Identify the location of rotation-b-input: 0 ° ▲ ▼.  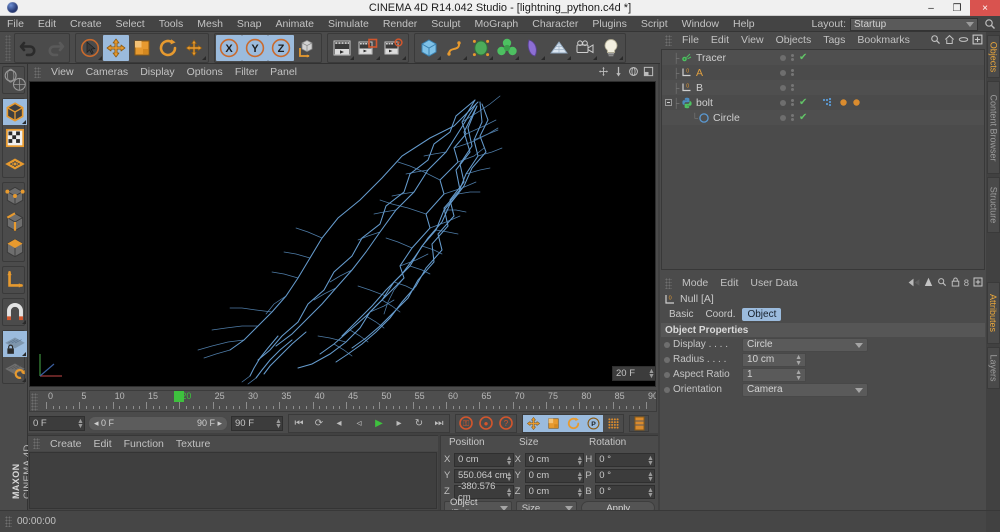
(625, 491).